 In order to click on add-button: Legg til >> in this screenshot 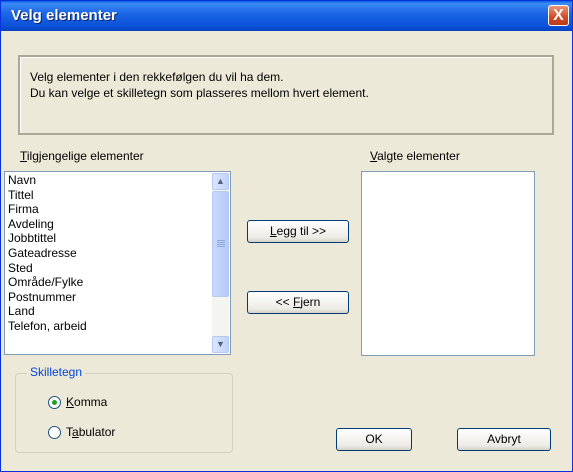, I will do `click(298, 231)`.